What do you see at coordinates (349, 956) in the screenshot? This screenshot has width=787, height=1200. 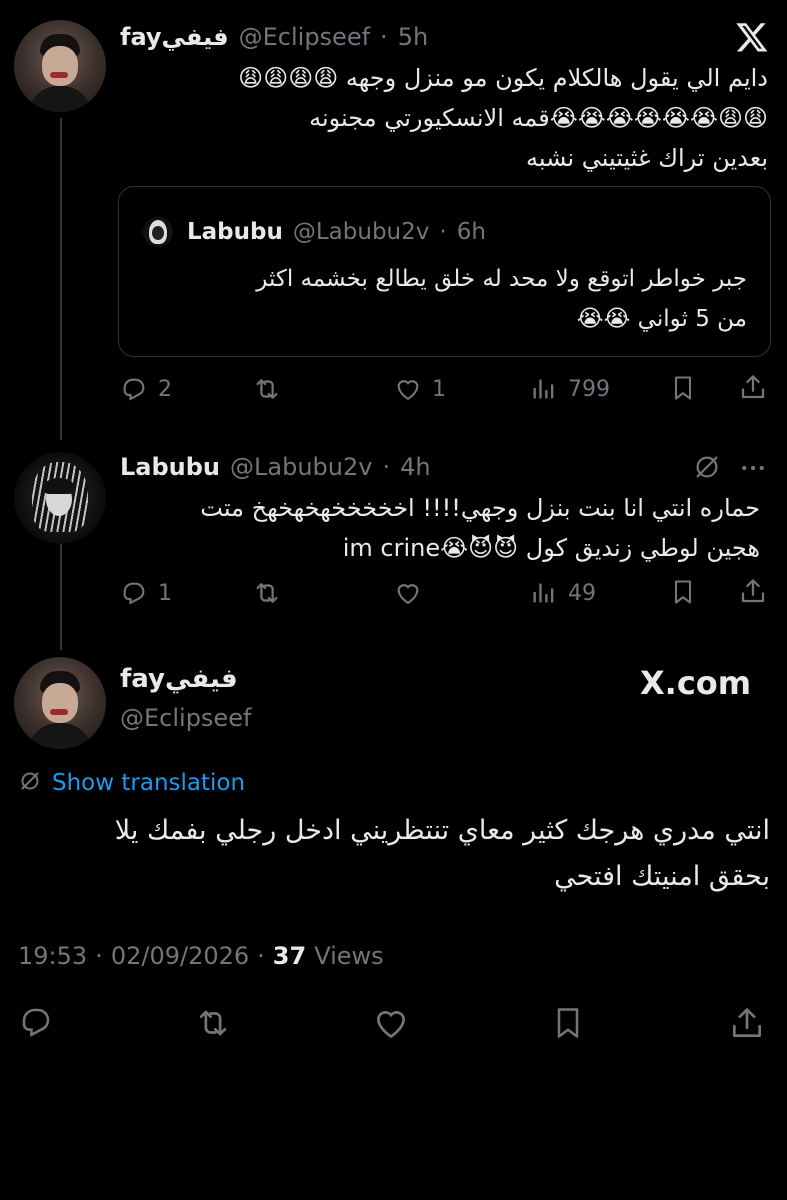 I see `views-label: Views` at bounding box center [349, 956].